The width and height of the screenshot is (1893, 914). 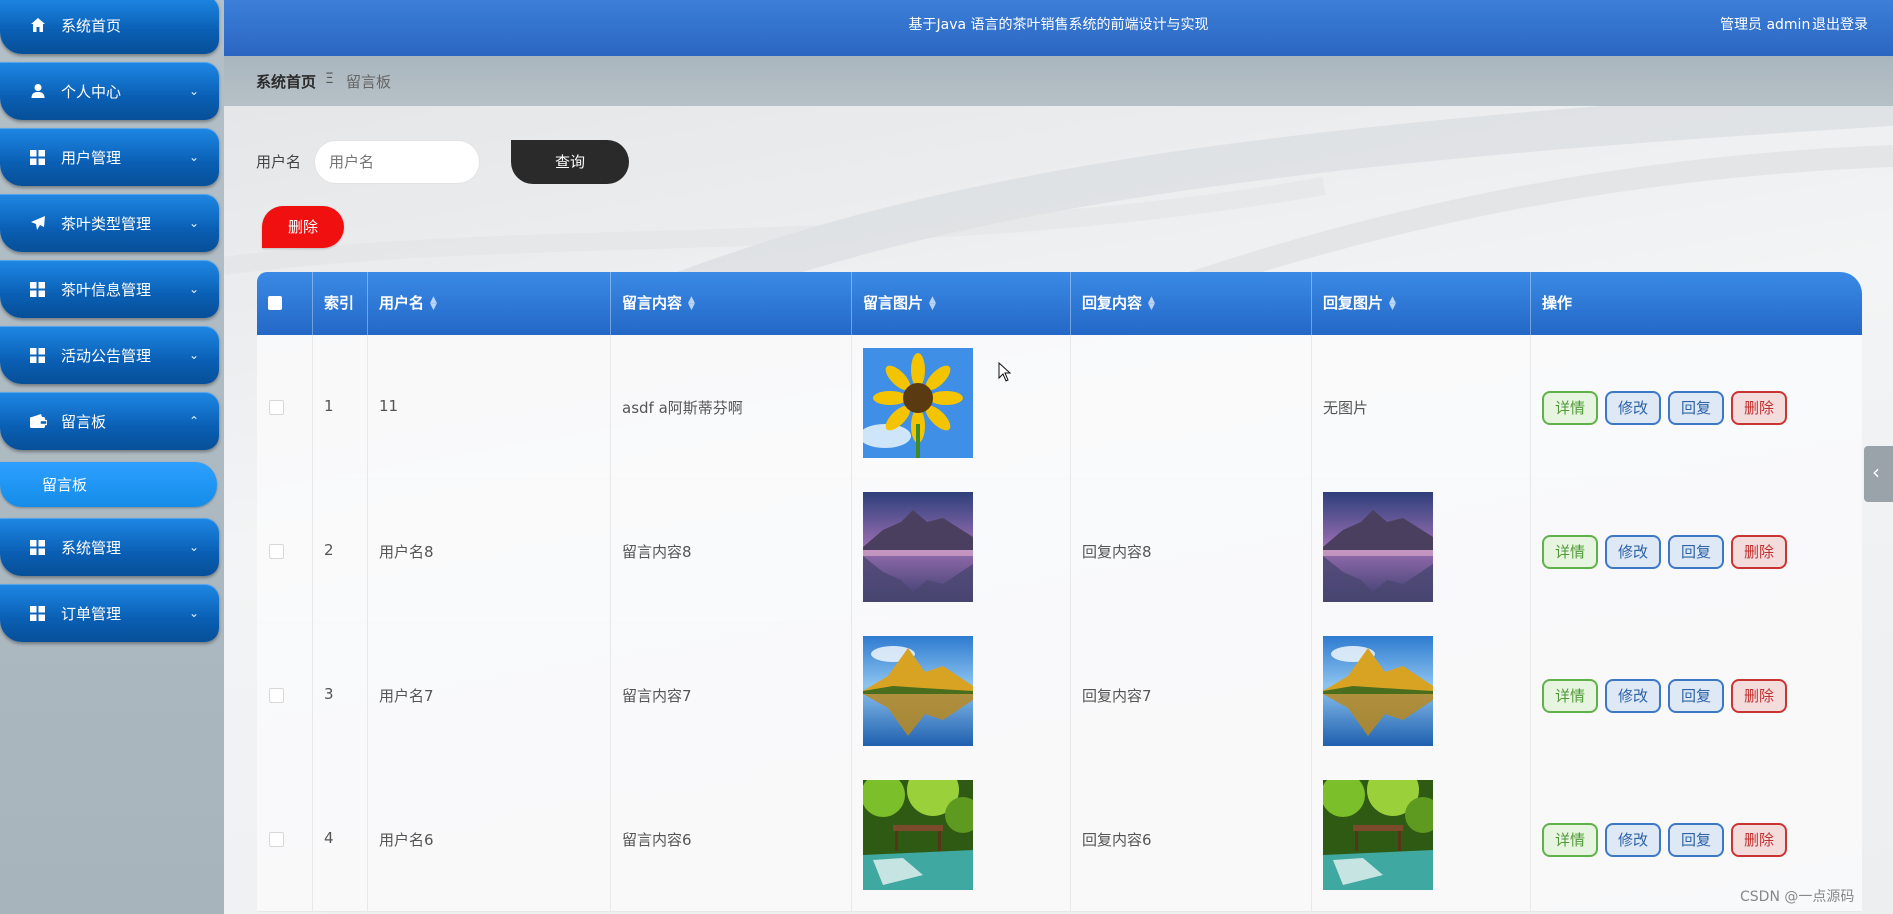 What do you see at coordinates (193, 421) in the screenshot?
I see `chevron-up-icon: ⌃` at bounding box center [193, 421].